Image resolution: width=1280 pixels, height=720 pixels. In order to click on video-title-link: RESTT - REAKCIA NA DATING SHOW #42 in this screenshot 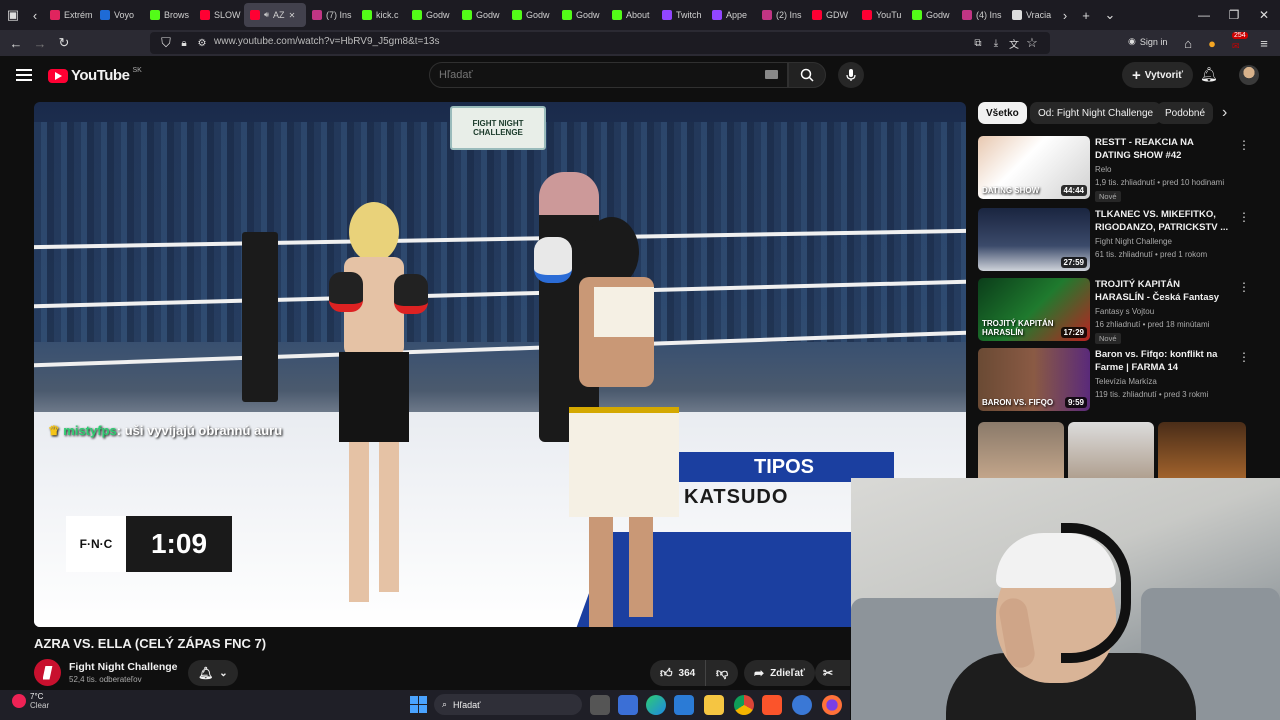, I will do `click(1163, 149)`.